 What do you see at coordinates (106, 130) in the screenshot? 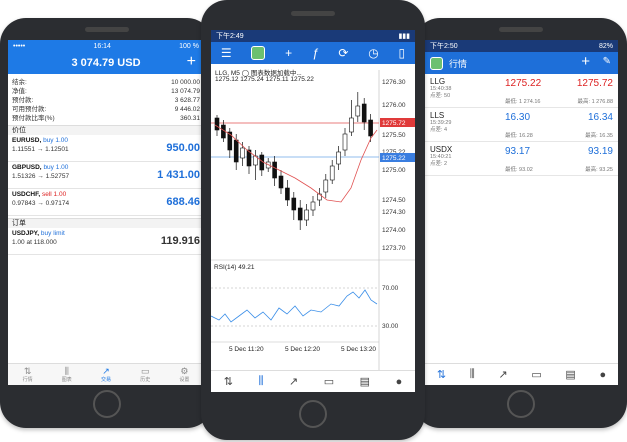
I see `positions-header: 价位` at bounding box center [106, 130].